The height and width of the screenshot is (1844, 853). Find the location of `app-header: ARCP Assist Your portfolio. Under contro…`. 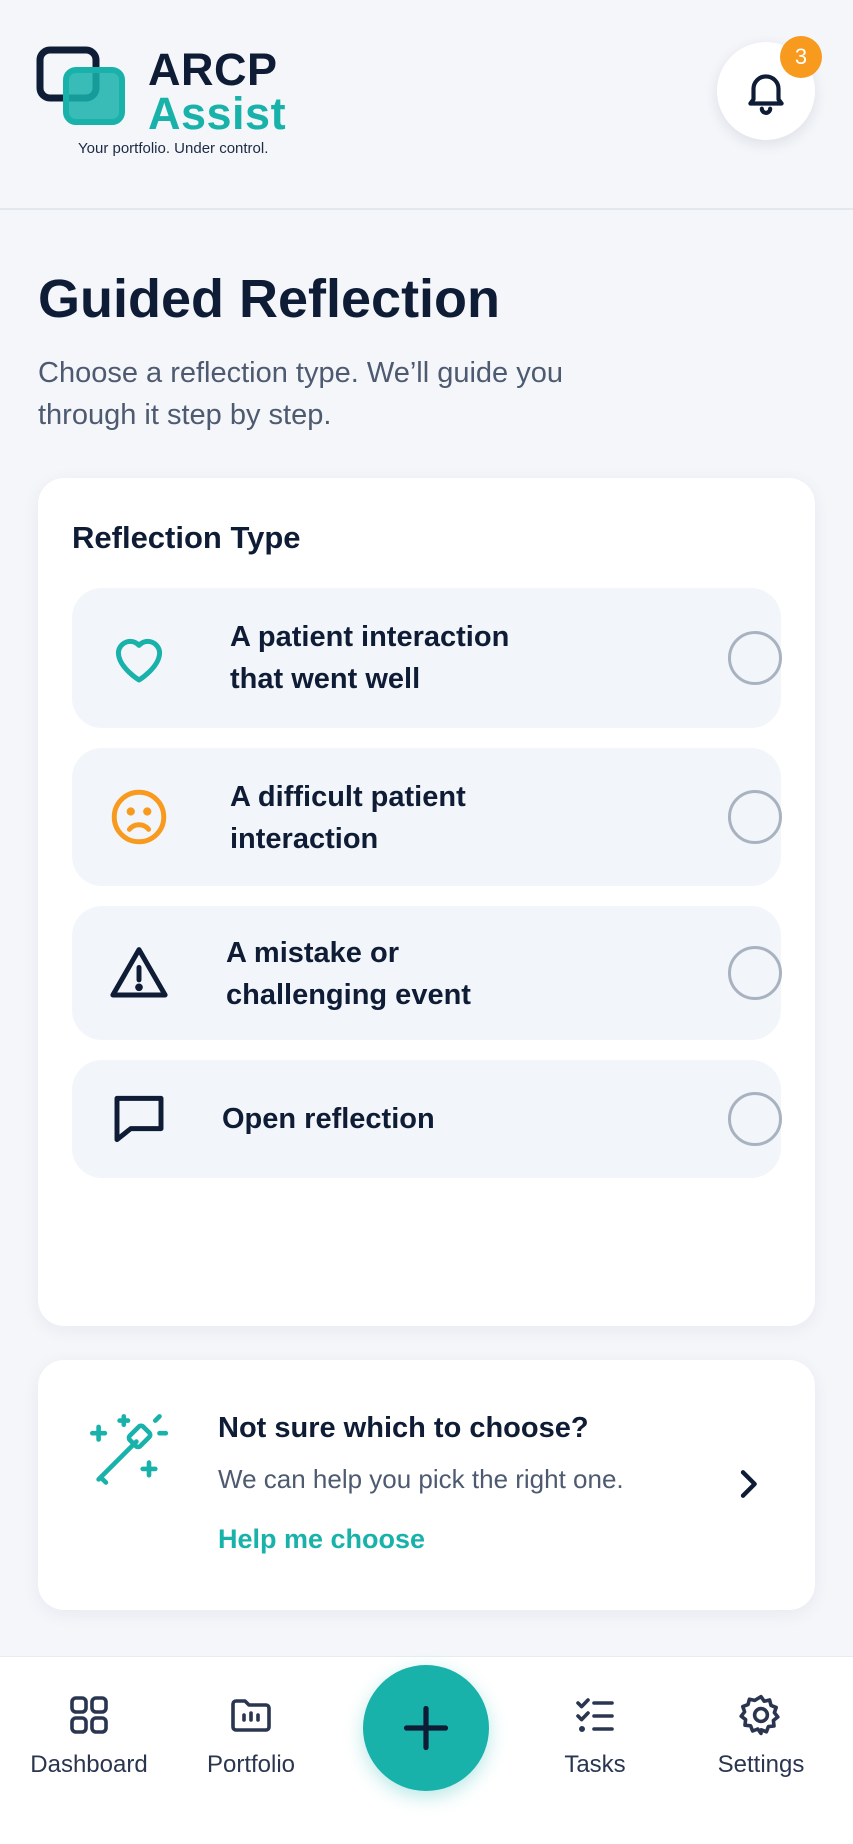

app-header: ARCP Assist Your portfolio. Under contro… is located at coordinates (426, 105).